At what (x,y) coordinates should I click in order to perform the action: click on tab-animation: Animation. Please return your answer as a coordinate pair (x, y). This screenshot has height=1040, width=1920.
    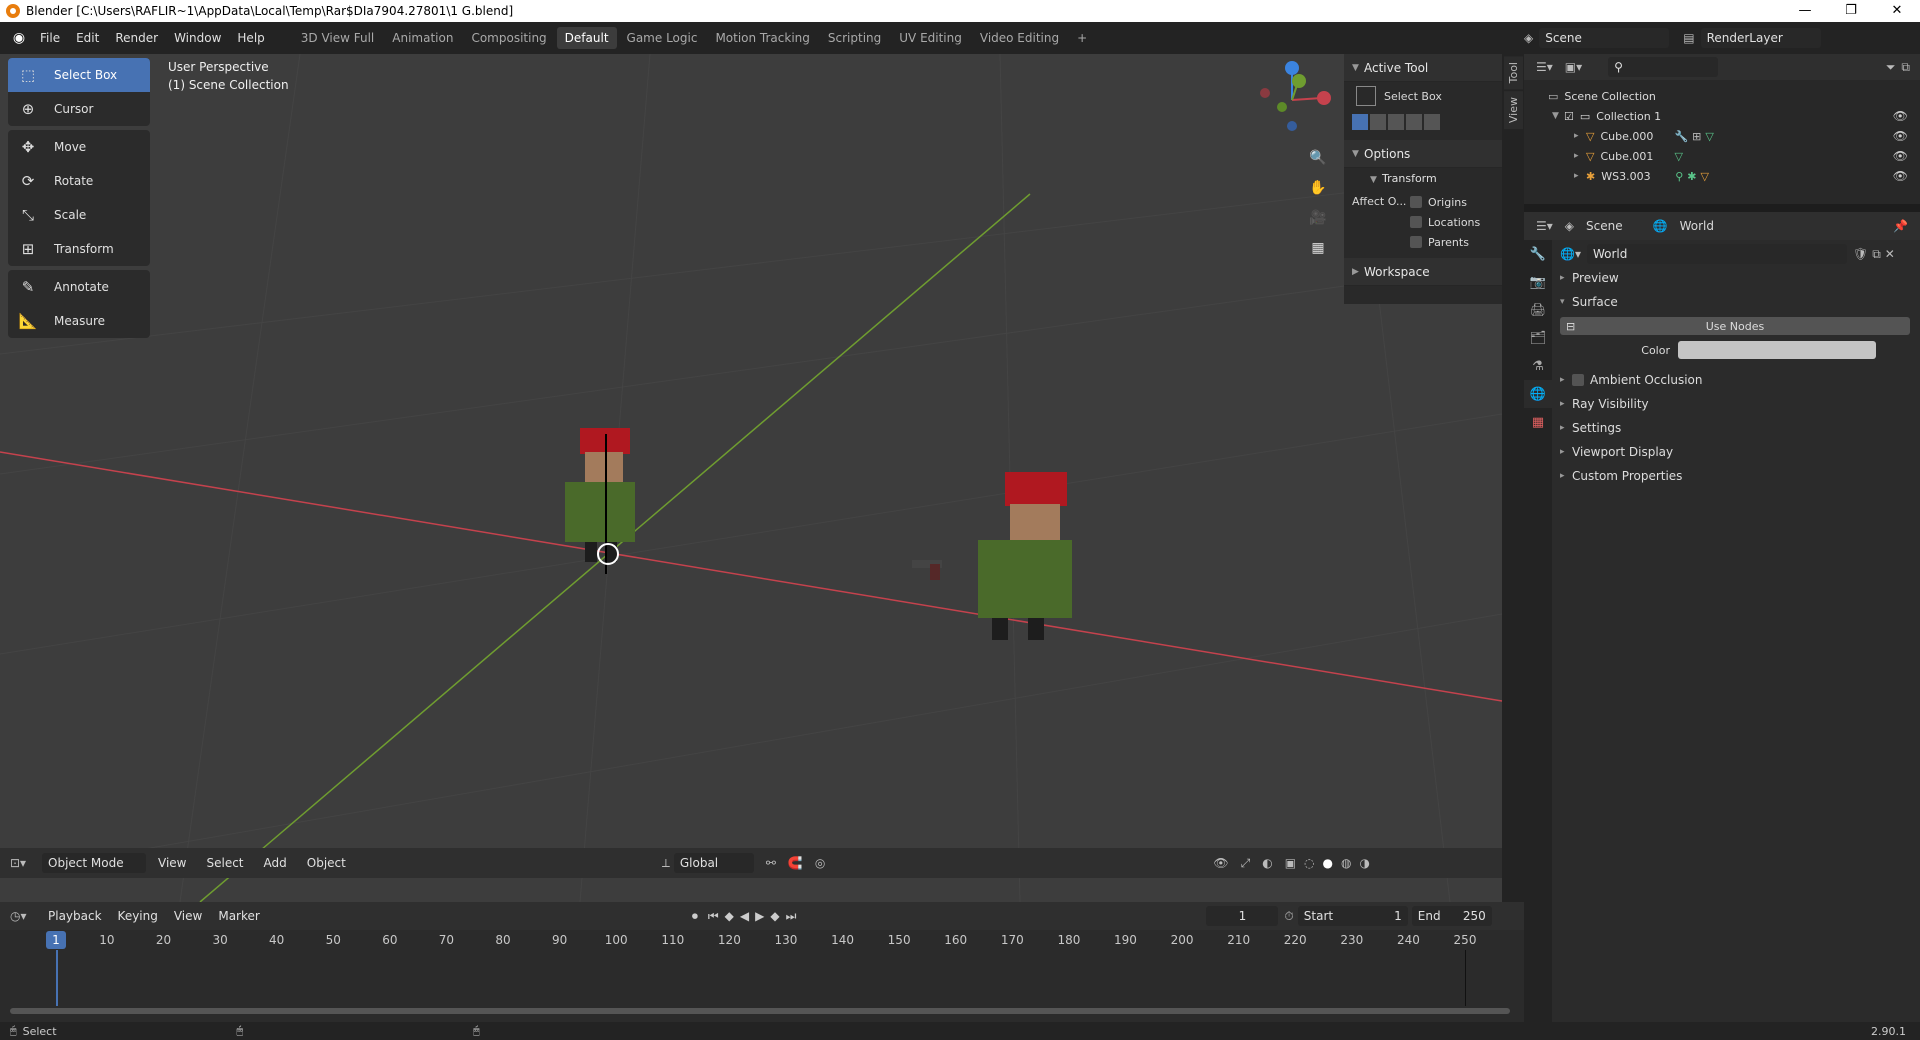
    Looking at the image, I should click on (422, 38).